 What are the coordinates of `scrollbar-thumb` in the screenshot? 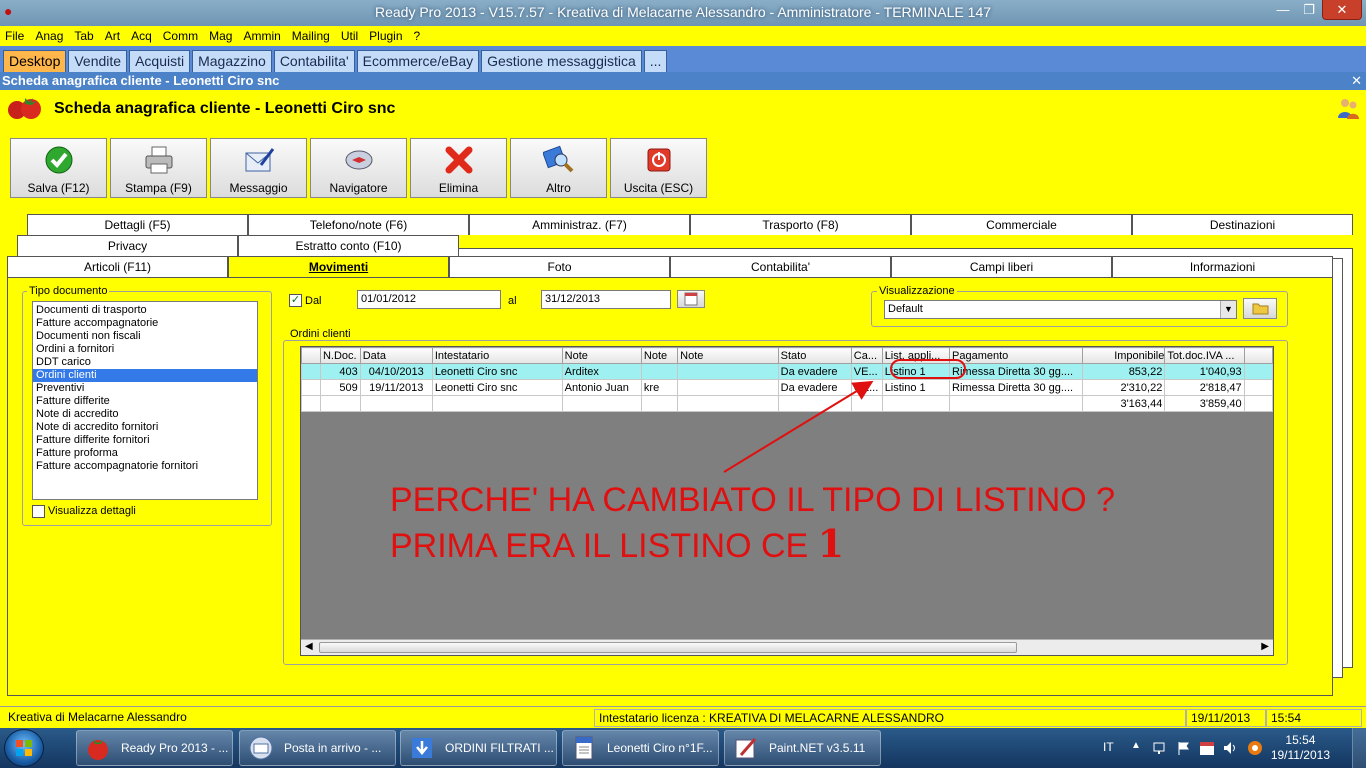 It's located at (668, 647).